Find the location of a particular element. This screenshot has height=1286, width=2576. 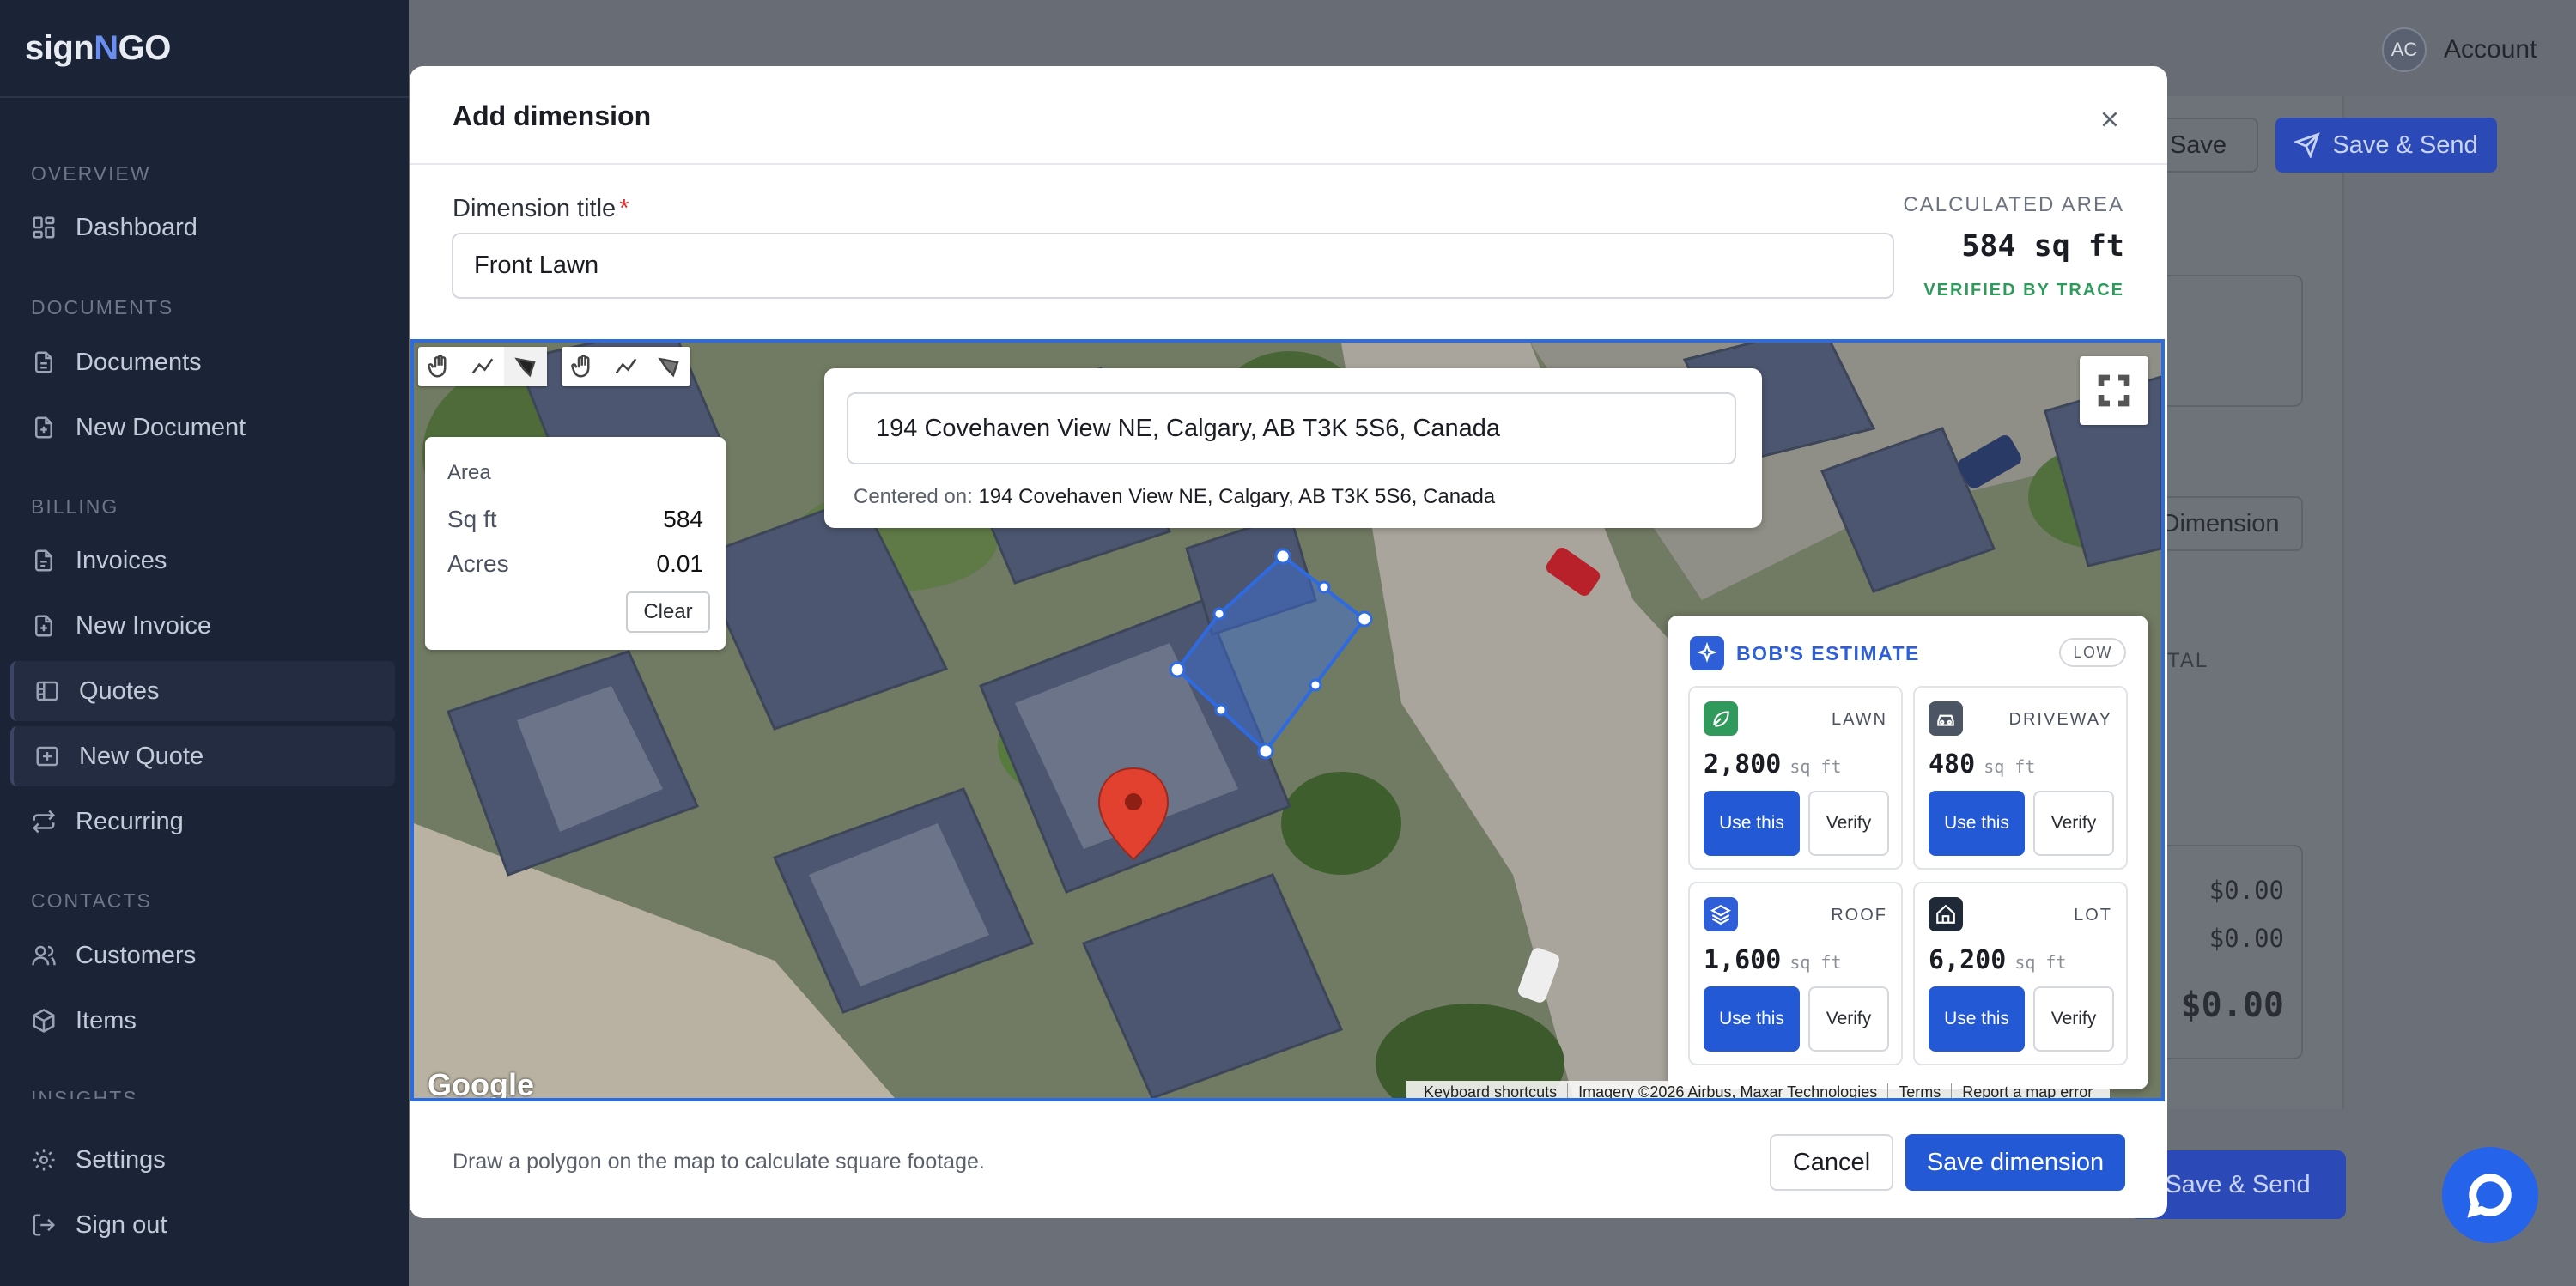

sidebar-item-new-document: New Document is located at coordinates (202, 427).